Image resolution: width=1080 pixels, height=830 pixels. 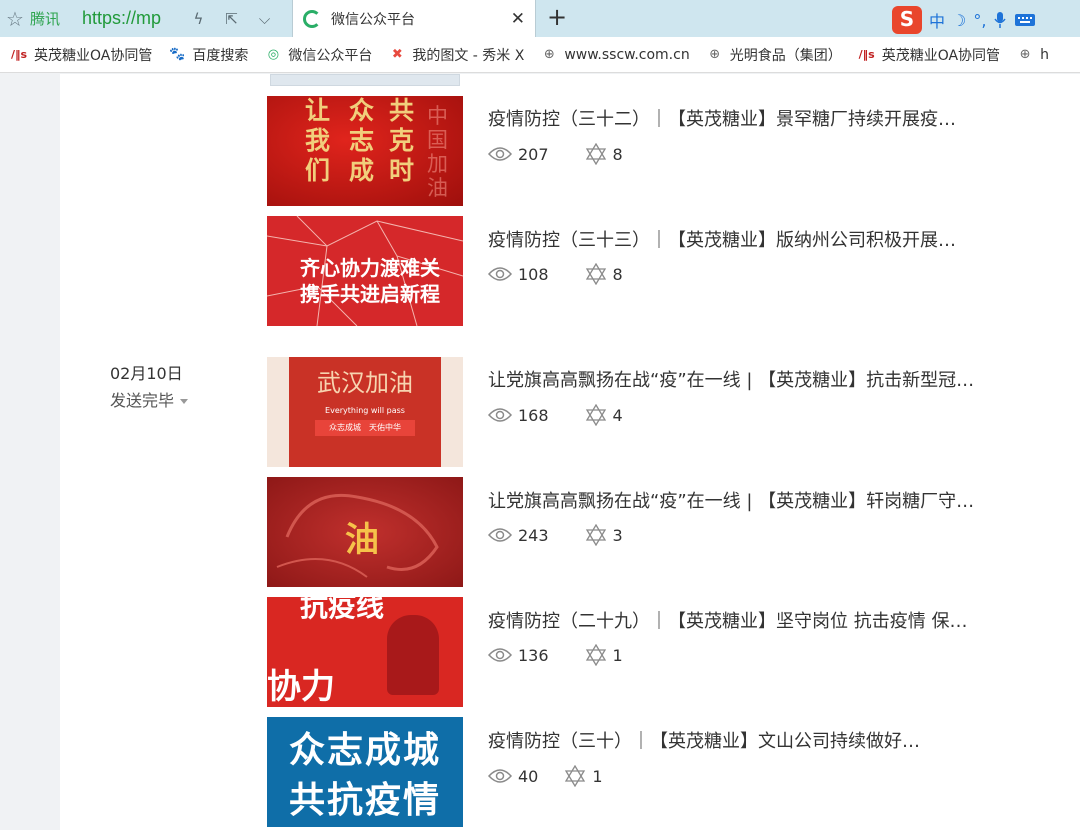 What do you see at coordinates (365, 271) in the screenshot?
I see `article-thumbnail: 齐心协力渡难关 携手共进启新程` at bounding box center [365, 271].